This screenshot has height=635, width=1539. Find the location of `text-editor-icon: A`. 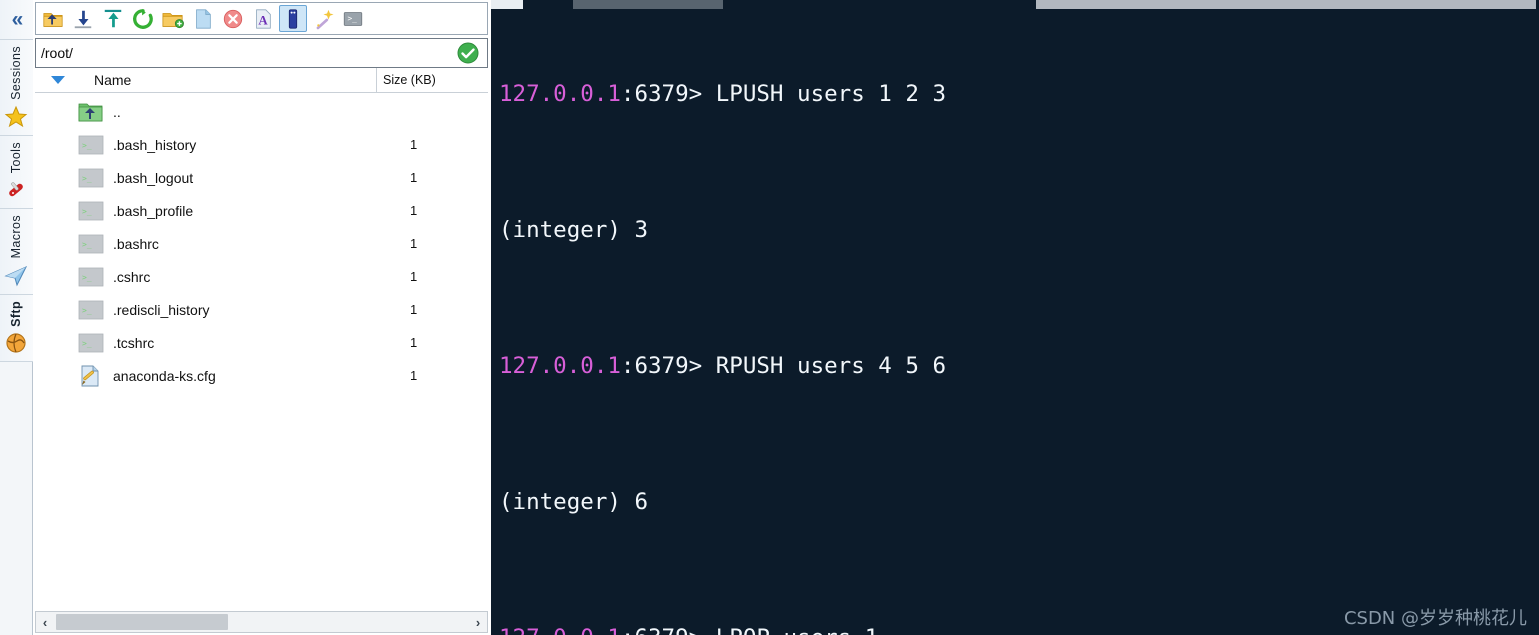

text-editor-icon: A is located at coordinates (263, 18).